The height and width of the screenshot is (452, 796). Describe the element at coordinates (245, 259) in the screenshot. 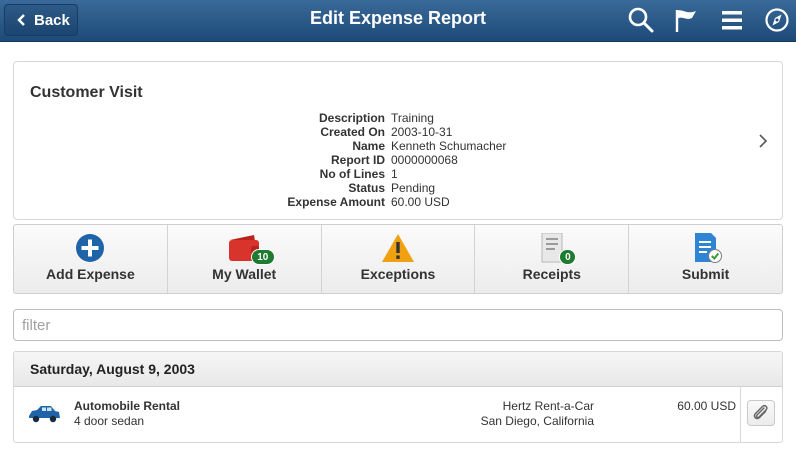

I see `my-wallet-button: 10 My Wallet` at that location.